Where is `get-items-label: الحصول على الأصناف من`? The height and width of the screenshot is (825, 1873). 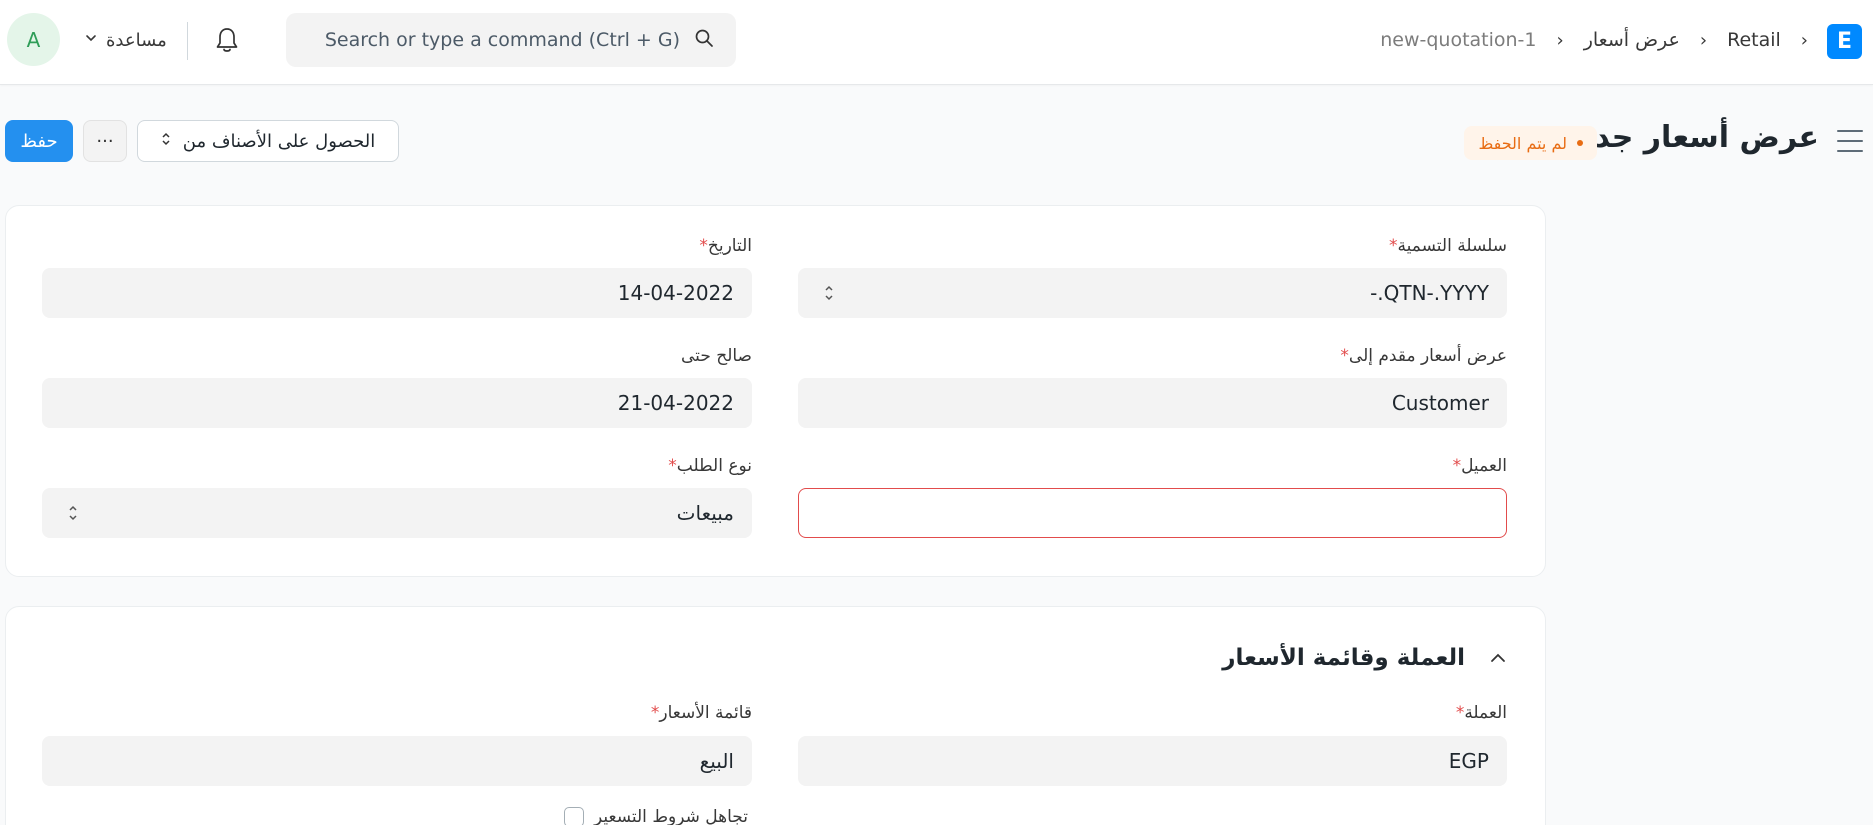
get-items-label: الحصول على الأصناف من is located at coordinates (279, 141).